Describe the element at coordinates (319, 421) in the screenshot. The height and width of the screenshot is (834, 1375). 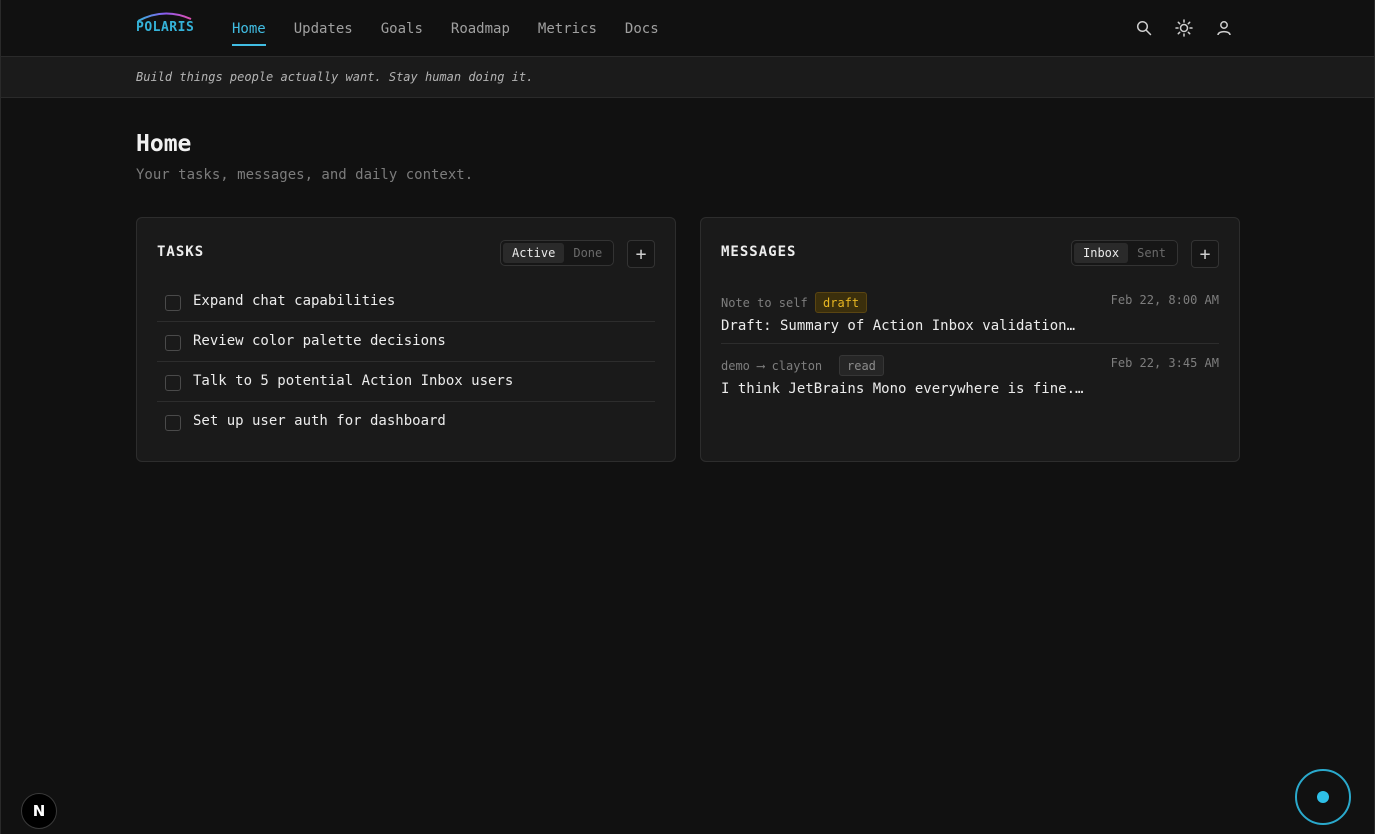
I see `task-label: Set up user auth for dashboard` at that location.